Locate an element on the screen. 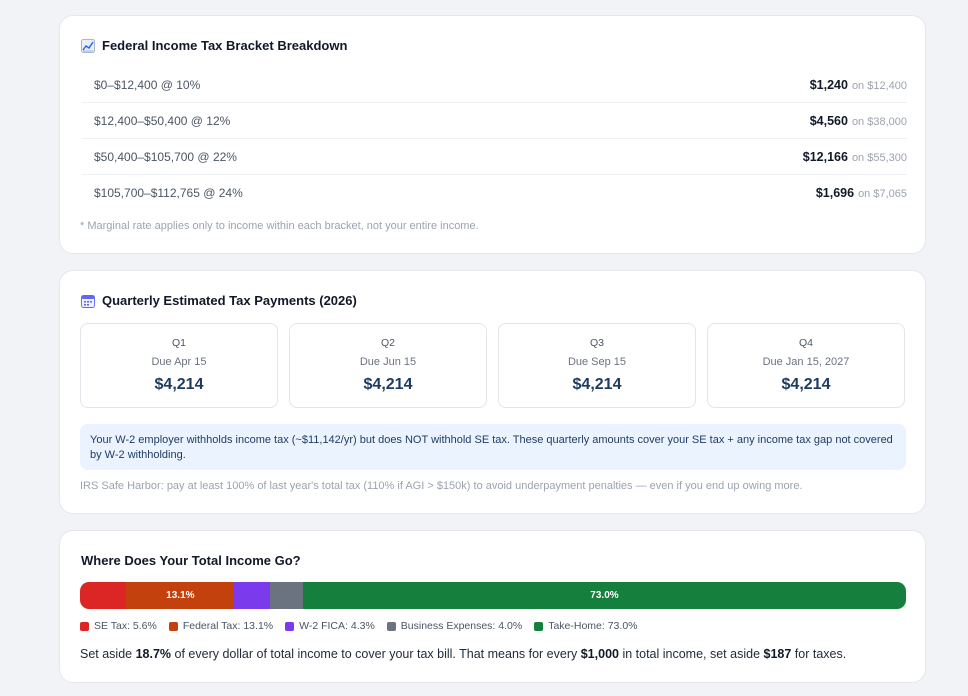  summary-text: Set aside is located at coordinates (108, 654).